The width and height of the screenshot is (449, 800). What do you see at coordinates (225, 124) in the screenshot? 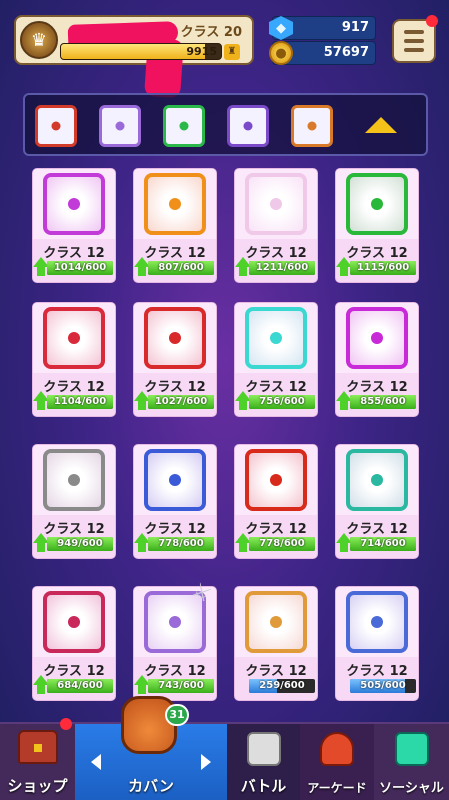
I see `dice-deck` at bounding box center [225, 124].